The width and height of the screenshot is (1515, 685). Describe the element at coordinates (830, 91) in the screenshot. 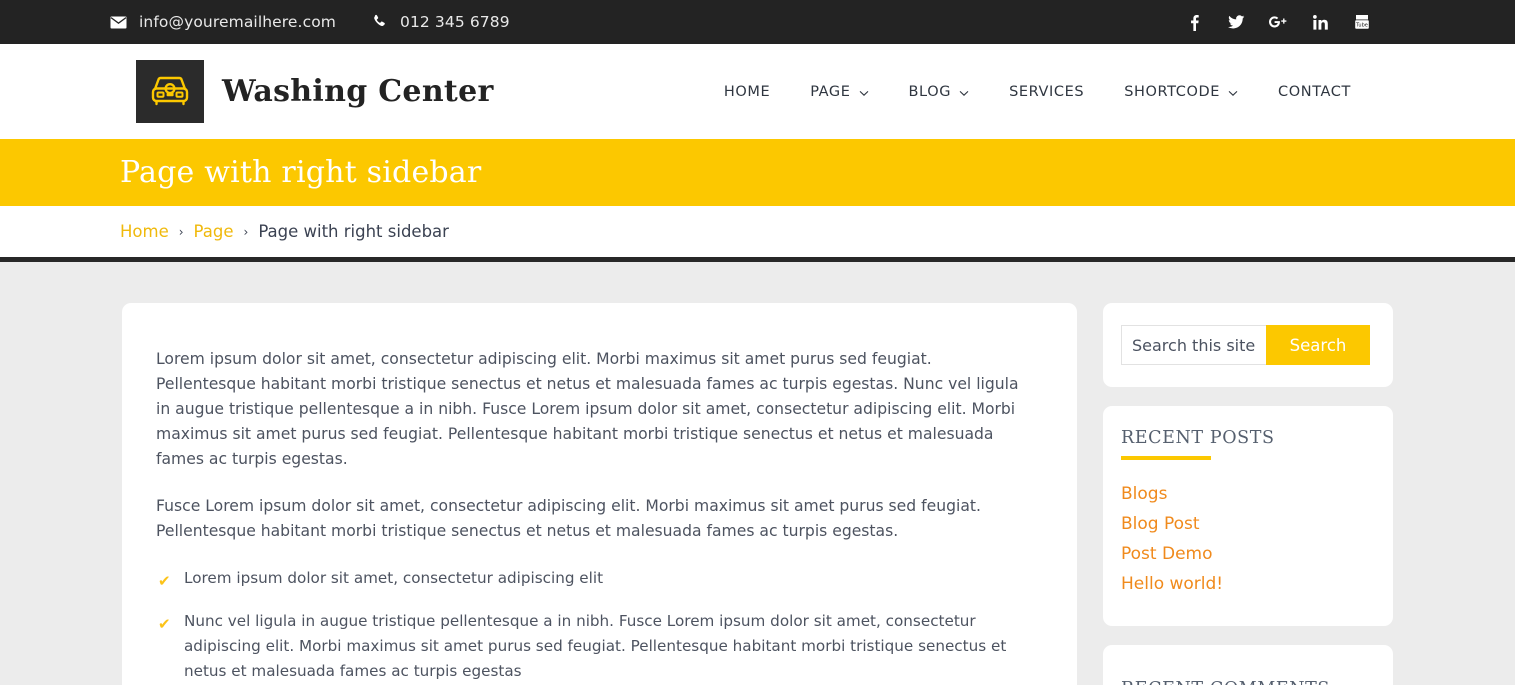

I see `nav-label: PAGE` at that location.